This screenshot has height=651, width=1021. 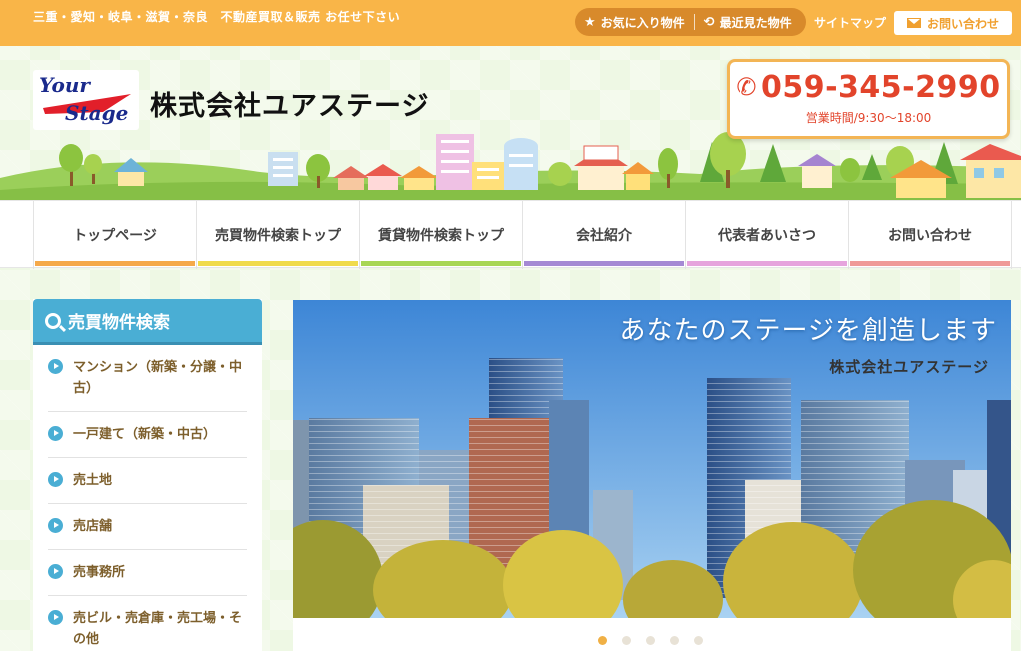 I want to click on contact-label: お問い合わせ, so click(x=962, y=23).